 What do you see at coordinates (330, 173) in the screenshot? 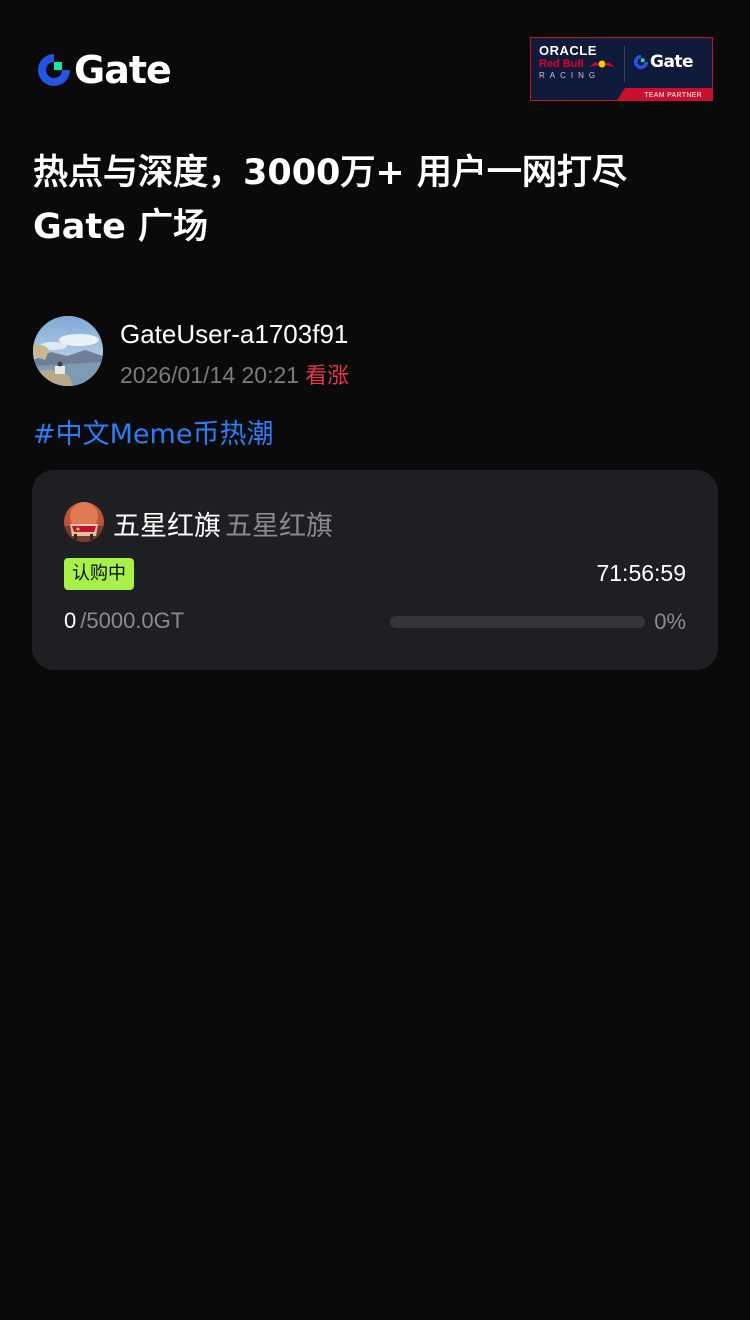
I see `hero-title-line1: 热点与深度，3000万+ 用户一网打尽` at bounding box center [330, 173].